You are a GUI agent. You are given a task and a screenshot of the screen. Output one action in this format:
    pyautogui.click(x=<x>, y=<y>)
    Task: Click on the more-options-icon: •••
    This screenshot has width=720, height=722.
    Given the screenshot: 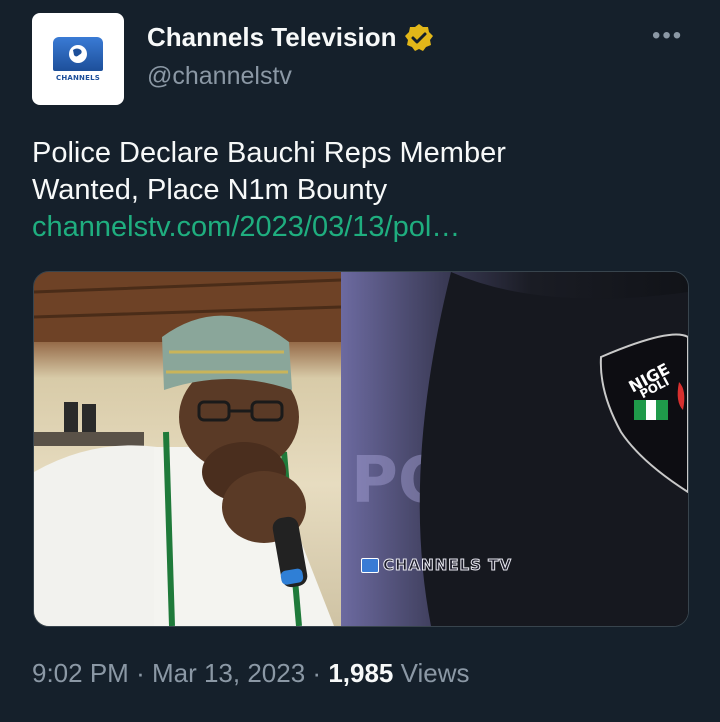 What is the action you would take?
    pyautogui.click(x=667, y=36)
    